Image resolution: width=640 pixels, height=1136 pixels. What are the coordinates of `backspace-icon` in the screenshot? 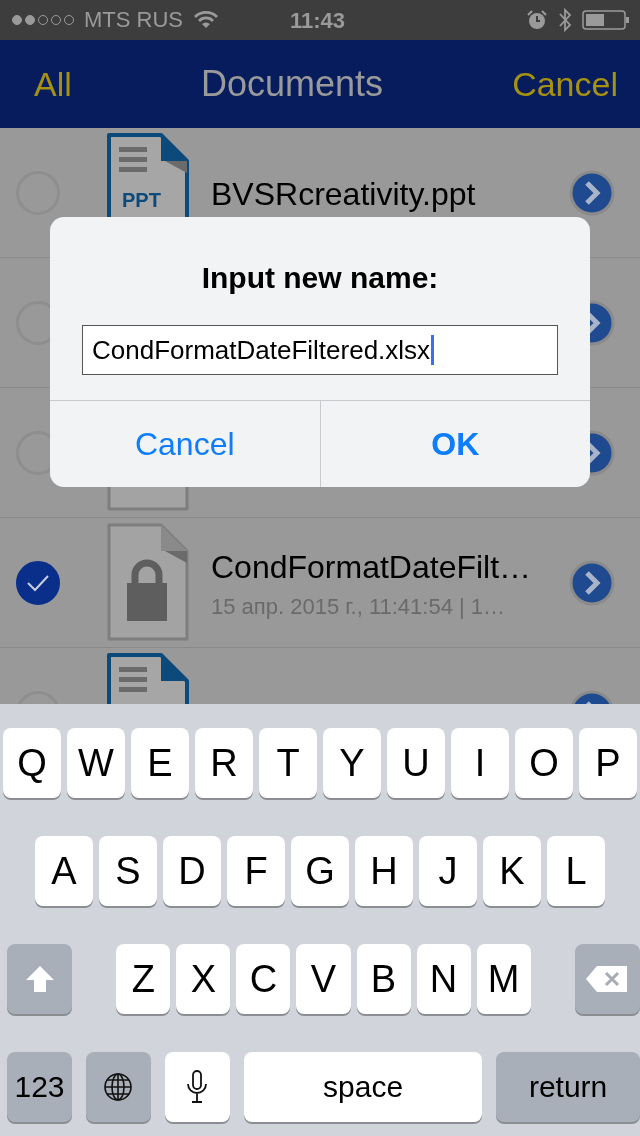 It's located at (607, 979).